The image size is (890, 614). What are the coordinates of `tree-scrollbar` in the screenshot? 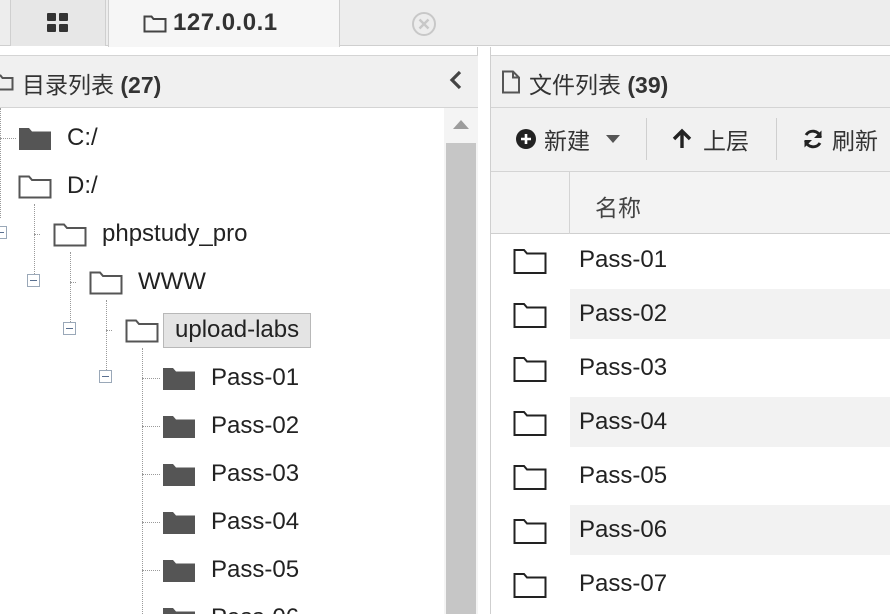 It's located at (461, 361).